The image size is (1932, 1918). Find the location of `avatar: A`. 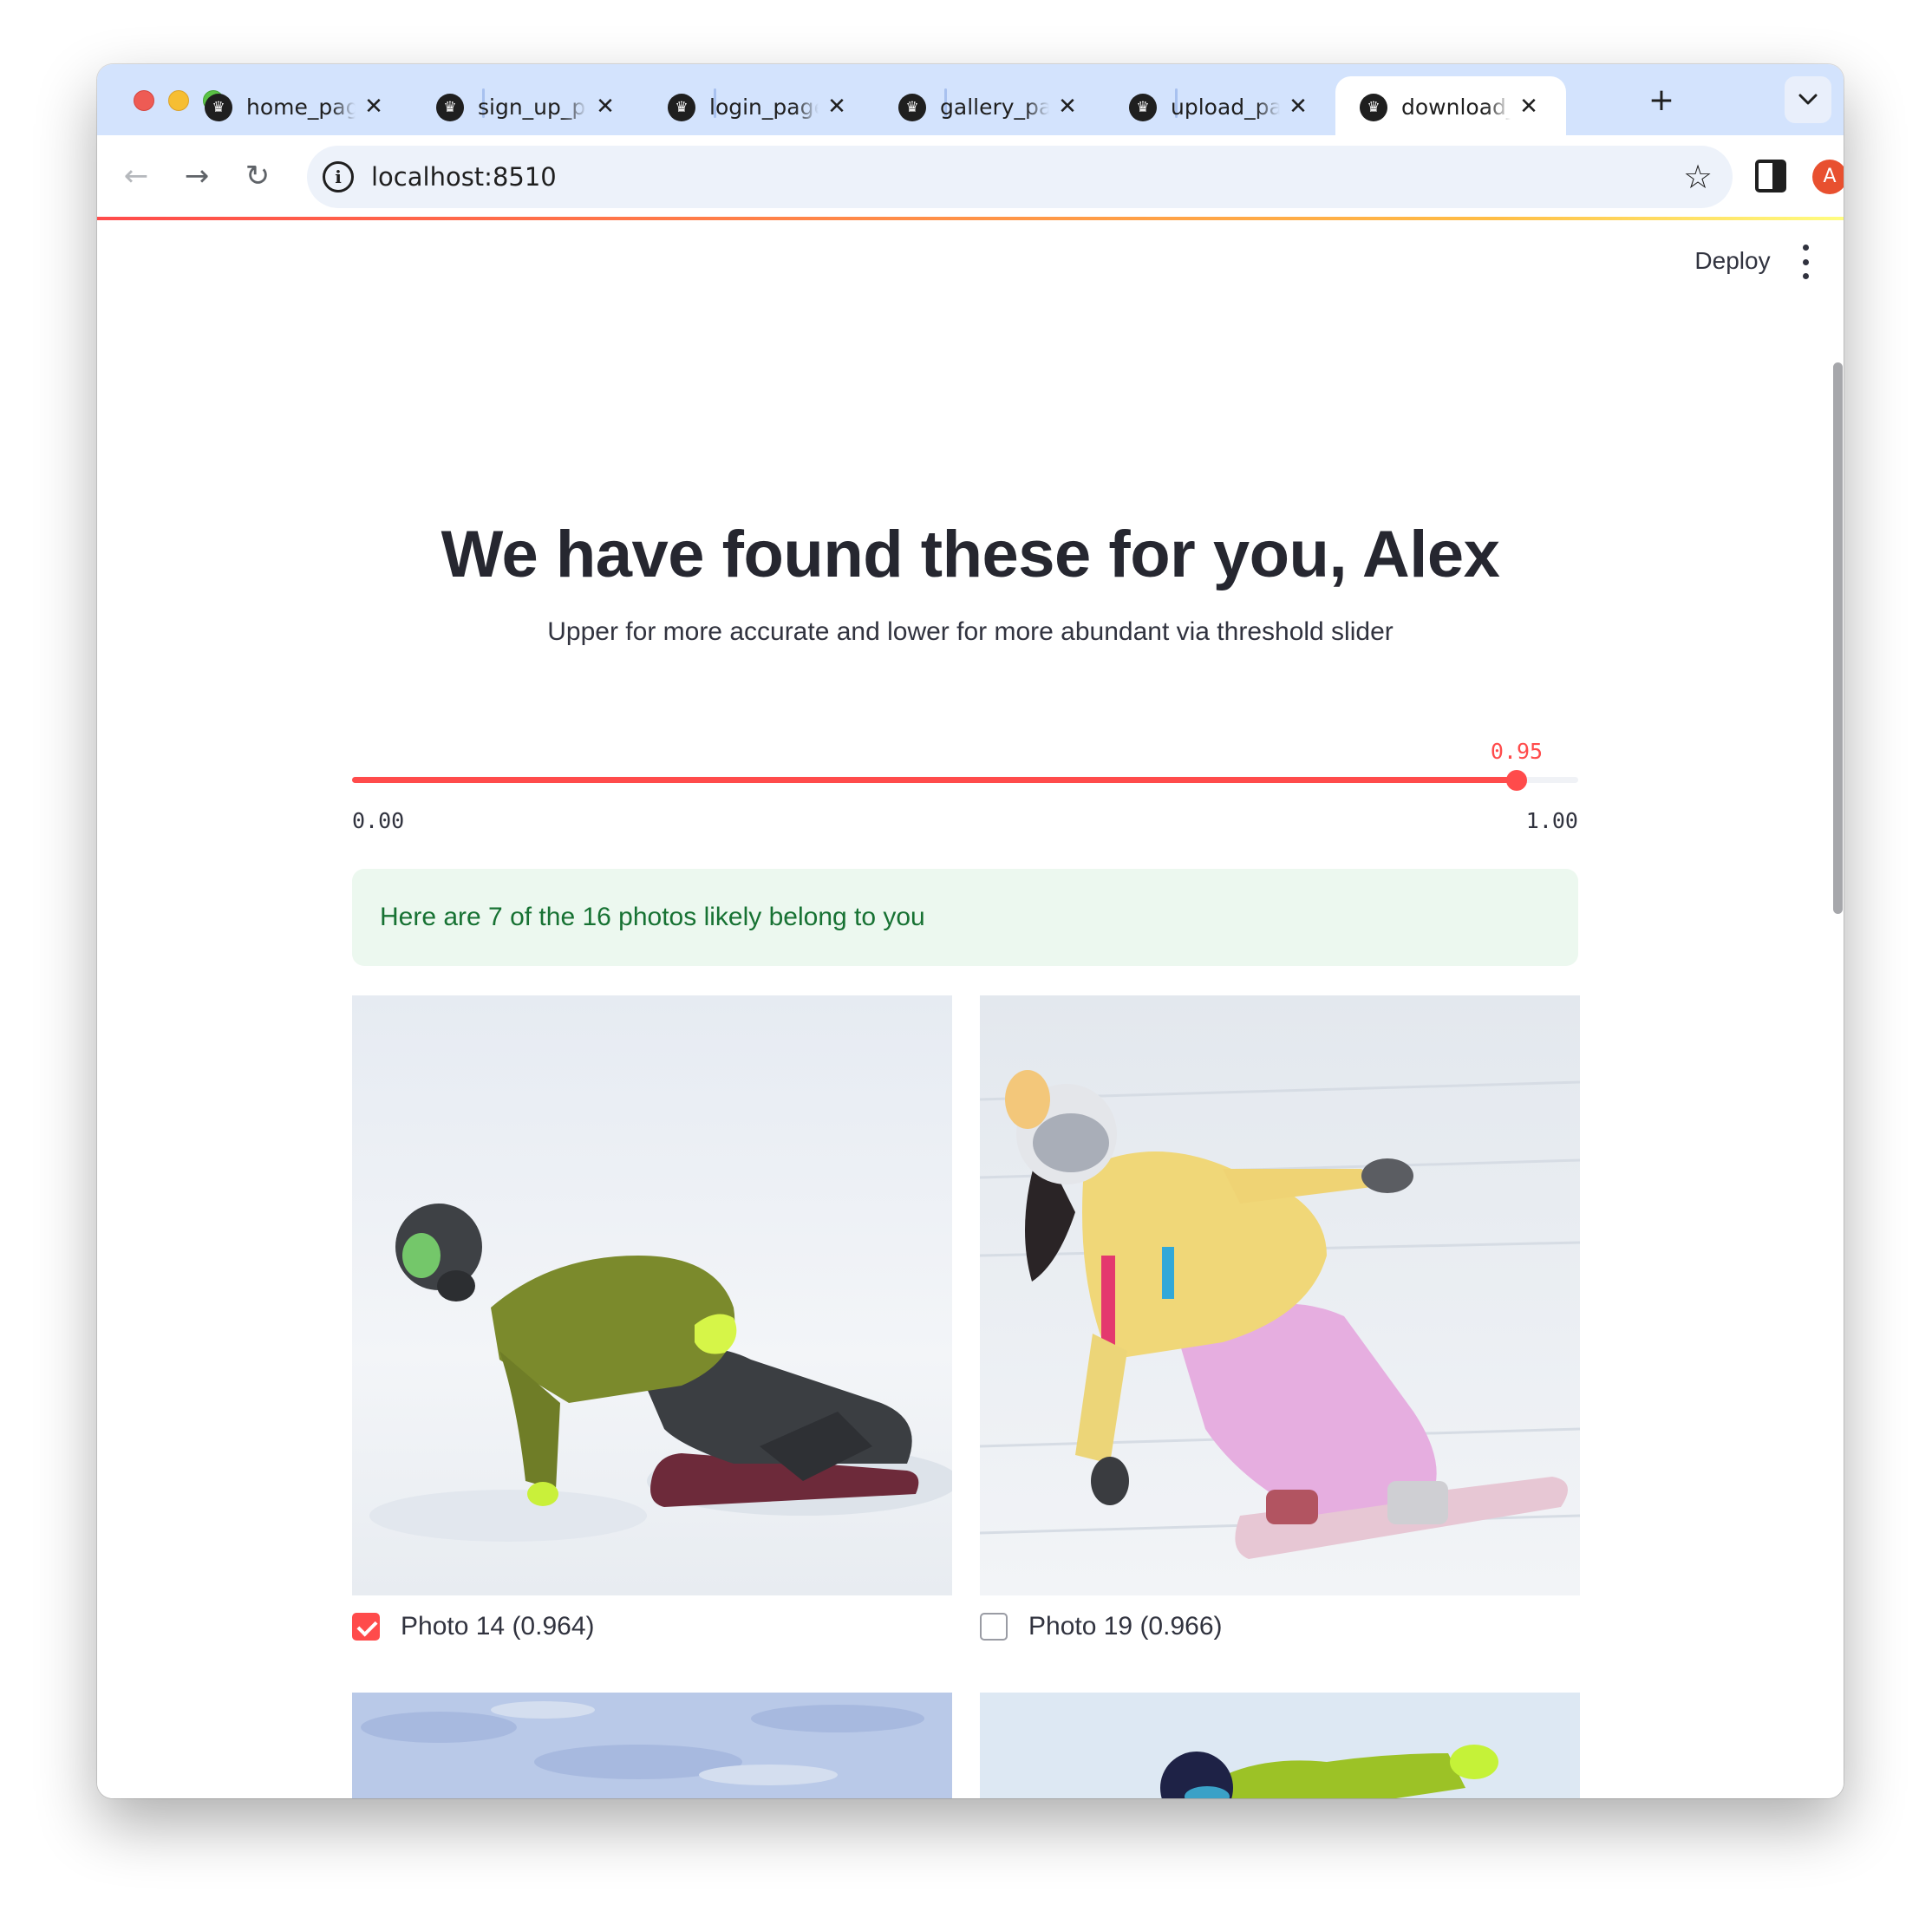

avatar: A is located at coordinates (1828, 177).